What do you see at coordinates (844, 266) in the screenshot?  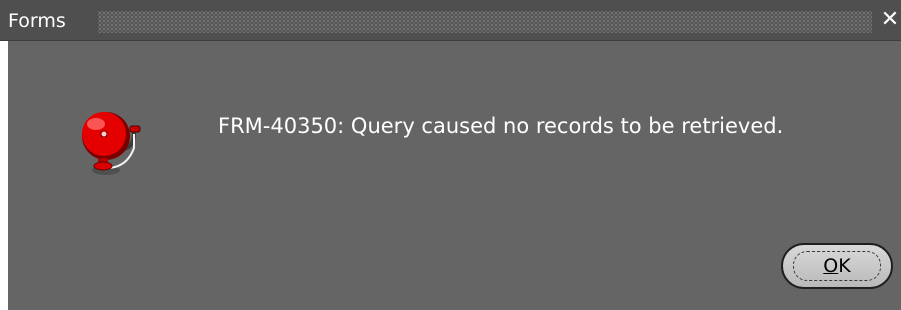 I see `ok-label-rest: K` at bounding box center [844, 266].